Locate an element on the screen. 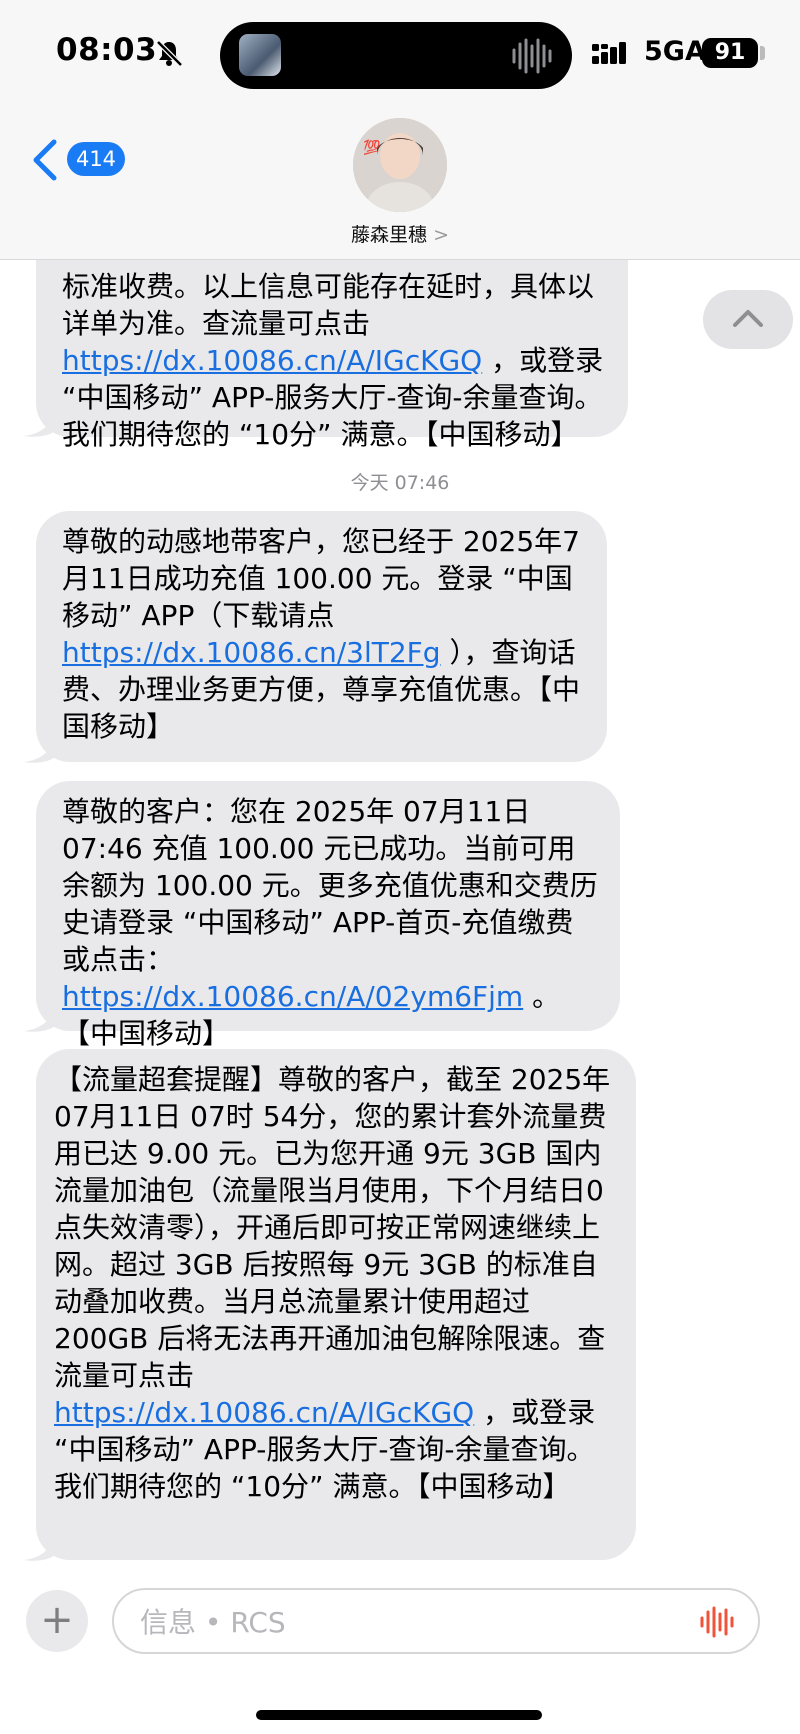  bell-slash-icon is located at coordinates (169, 53).